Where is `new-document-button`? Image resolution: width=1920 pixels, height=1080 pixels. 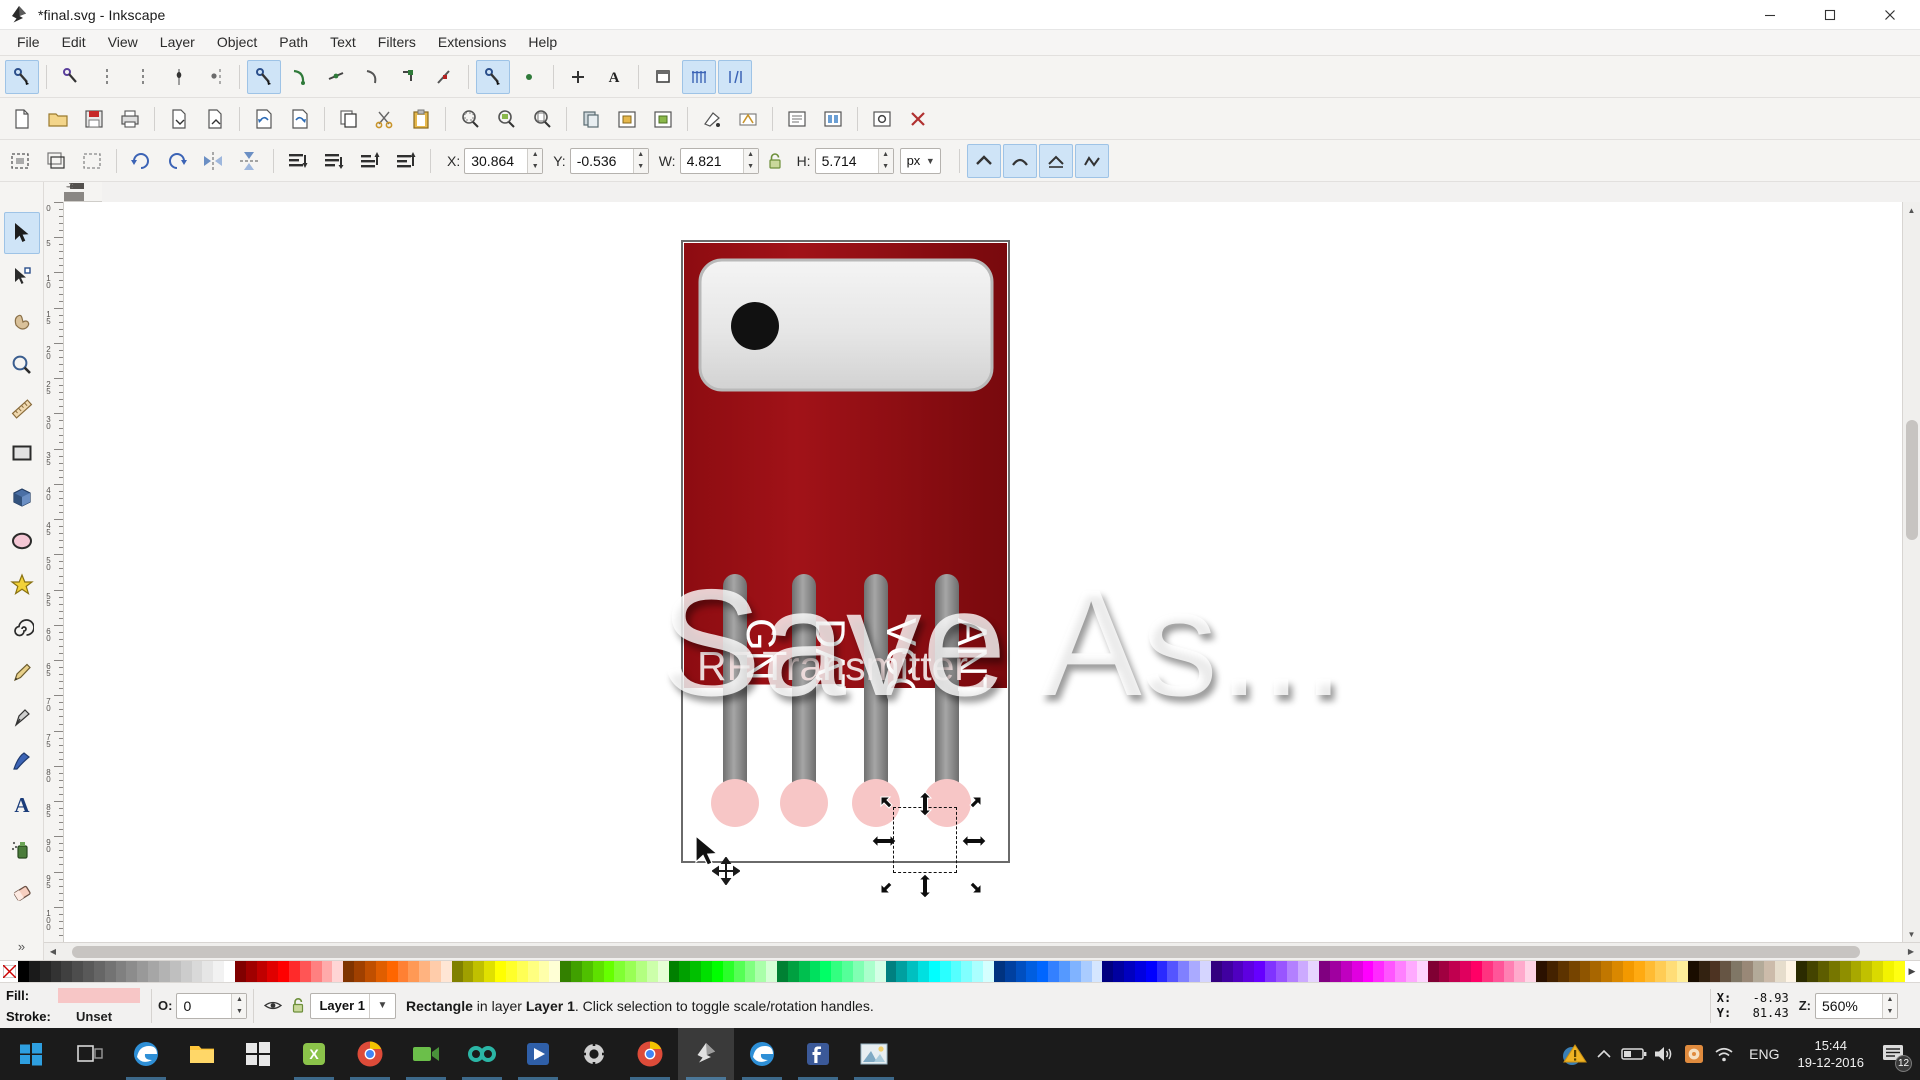
new-document-button is located at coordinates (22, 119).